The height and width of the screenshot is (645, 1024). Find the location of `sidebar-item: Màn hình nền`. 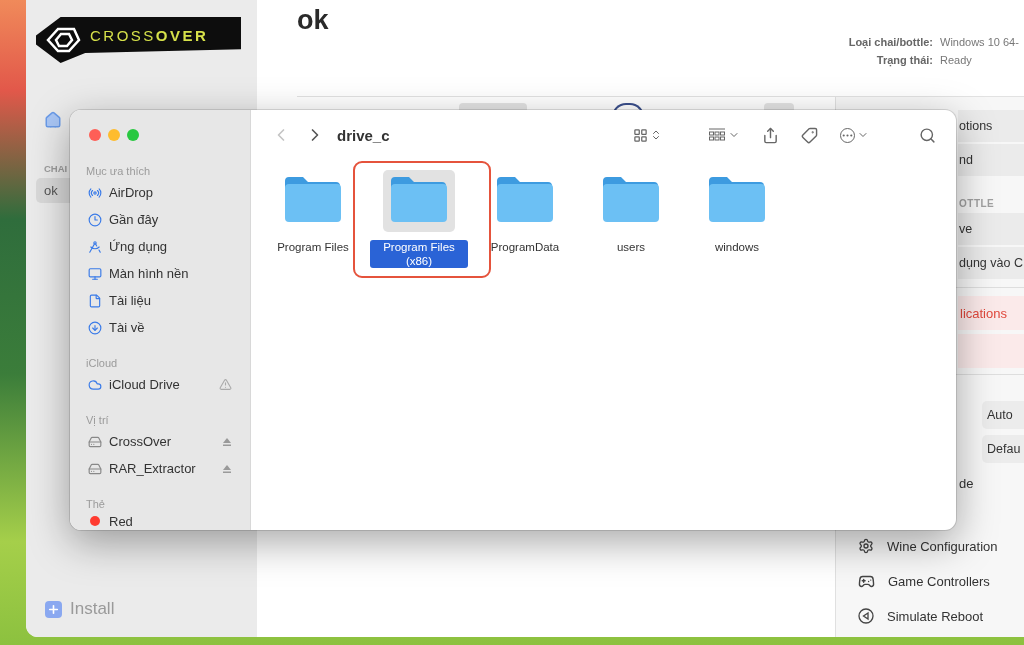

sidebar-item: Màn hình nền is located at coordinates (170, 273).